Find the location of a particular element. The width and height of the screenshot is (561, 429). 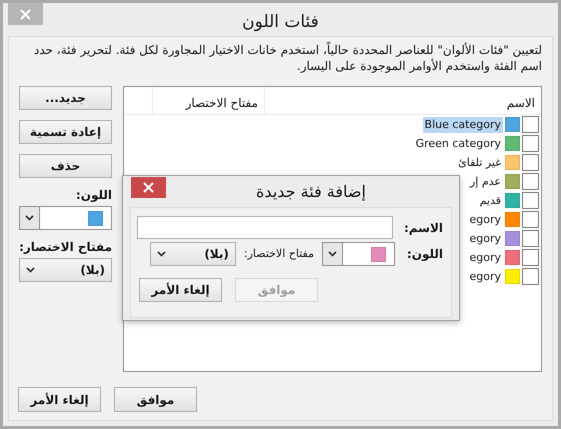

window-title: فئات اللون is located at coordinates (280, 22).